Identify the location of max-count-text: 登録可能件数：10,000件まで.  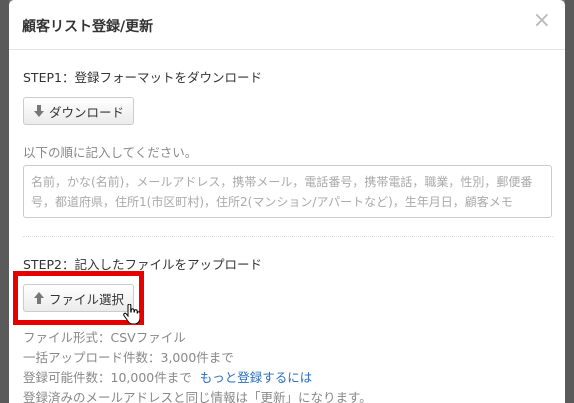
(107, 377).